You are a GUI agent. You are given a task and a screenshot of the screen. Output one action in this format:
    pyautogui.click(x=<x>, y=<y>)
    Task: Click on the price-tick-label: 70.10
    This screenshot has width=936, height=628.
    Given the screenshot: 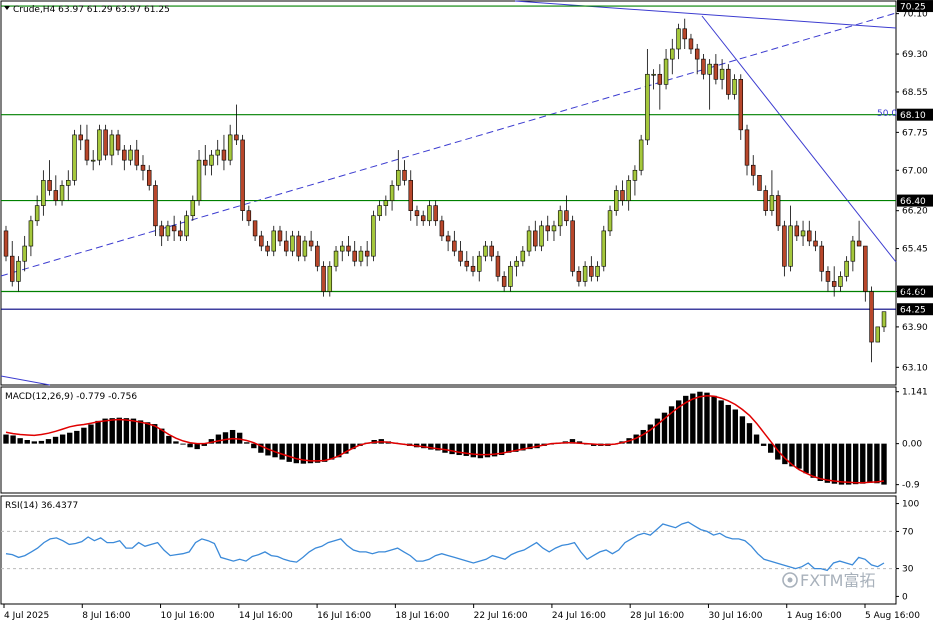 What is the action you would take?
    pyautogui.click(x=915, y=15)
    